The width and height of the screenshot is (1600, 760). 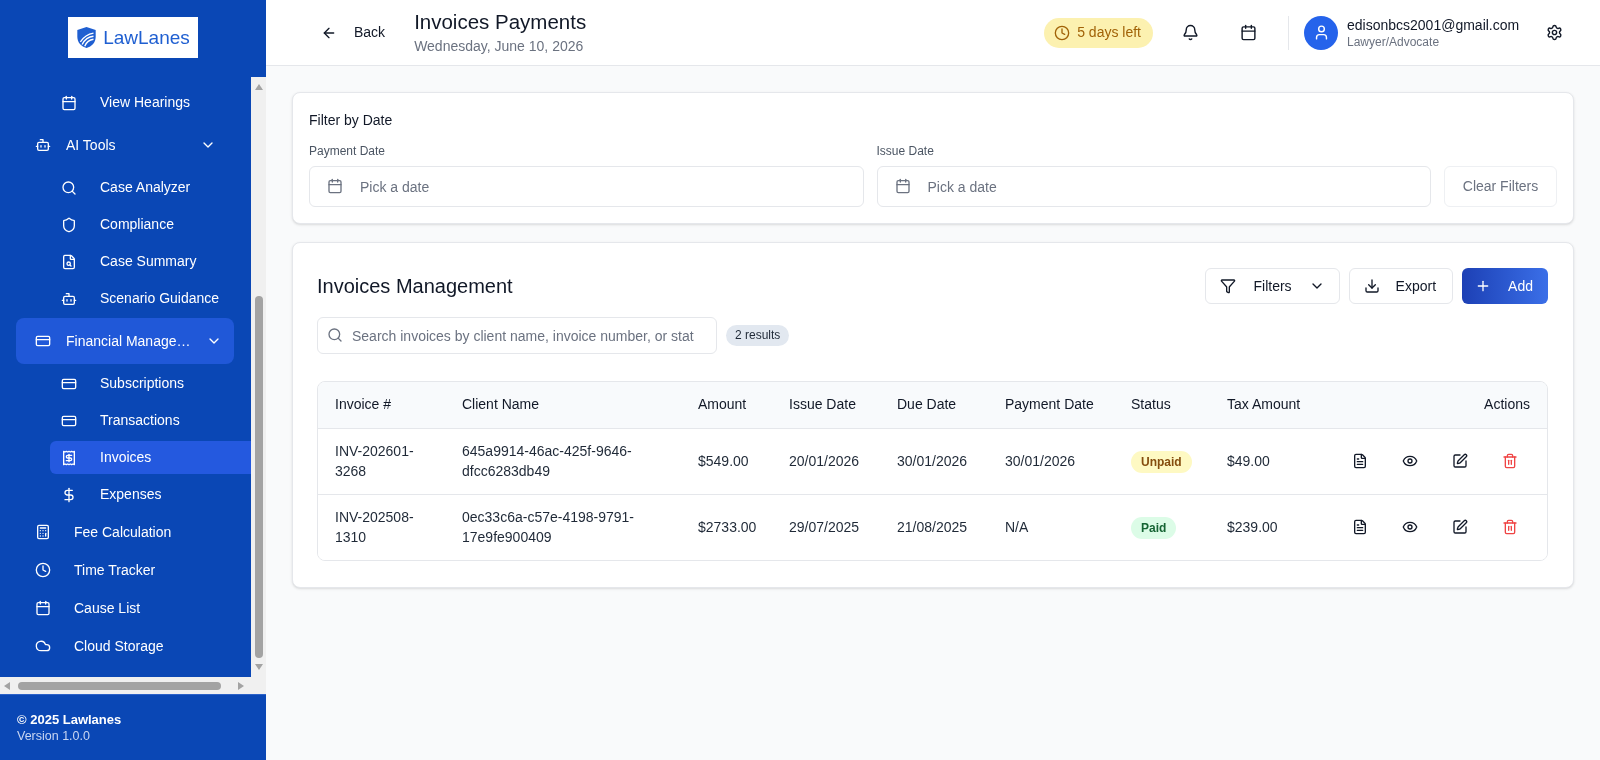 What do you see at coordinates (150, 298) in the screenshot?
I see `nav-item: Scenario Guidance` at bounding box center [150, 298].